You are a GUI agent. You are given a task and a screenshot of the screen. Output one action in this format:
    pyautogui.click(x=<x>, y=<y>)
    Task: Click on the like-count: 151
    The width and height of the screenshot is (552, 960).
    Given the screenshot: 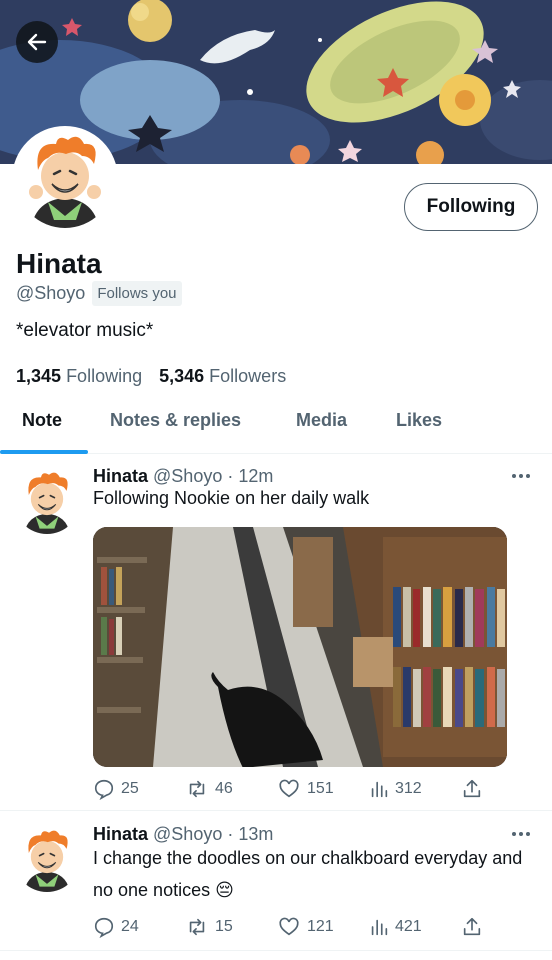 What is the action you would take?
    pyautogui.click(x=320, y=788)
    